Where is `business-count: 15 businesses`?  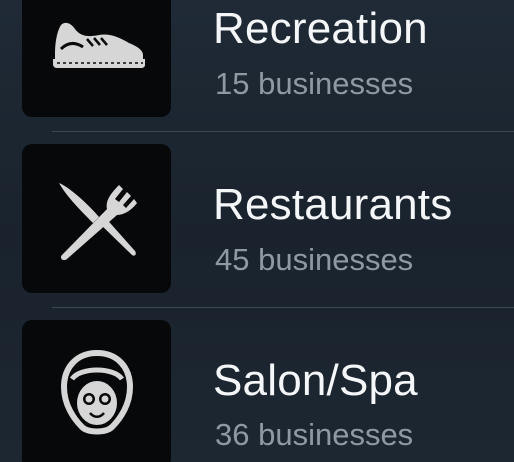
business-count: 15 businesses is located at coordinates (314, 83).